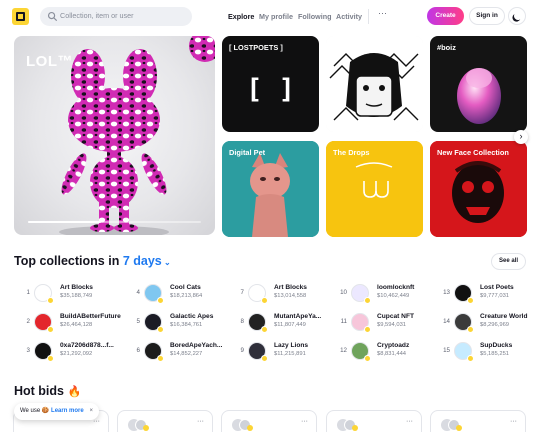 This screenshot has width=540, height=432. What do you see at coordinates (343, 350) in the screenshot?
I see `collection-rank: 12` at bounding box center [343, 350].